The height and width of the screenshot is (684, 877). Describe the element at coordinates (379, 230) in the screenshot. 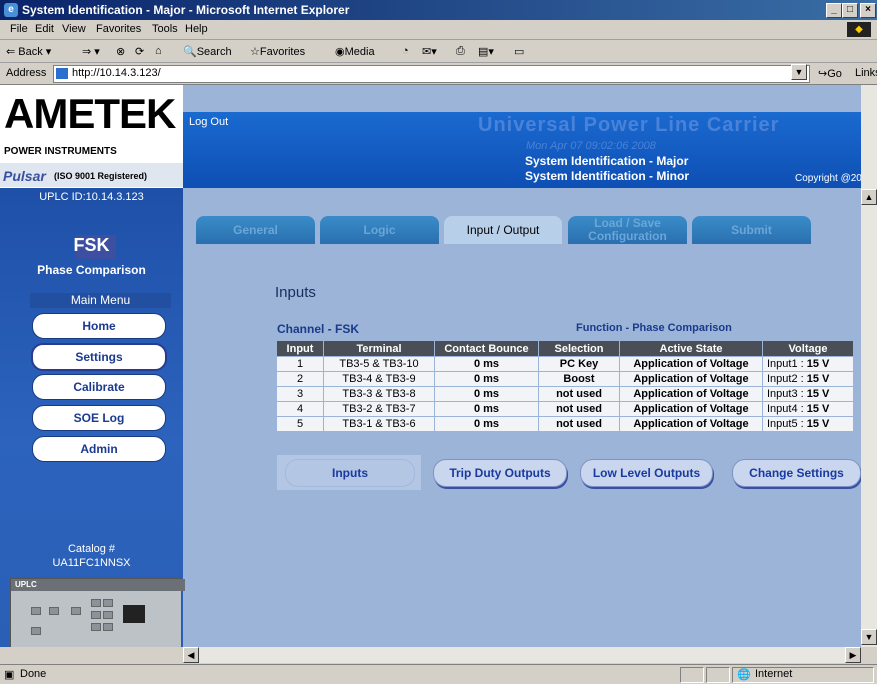

I see `tab-logic: Logic` at that location.